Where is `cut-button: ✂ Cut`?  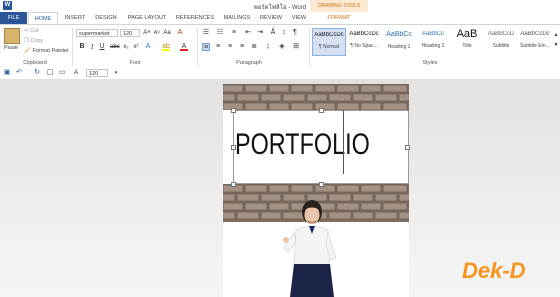 cut-button: ✂ Cut is located at coordinates (31, 31).